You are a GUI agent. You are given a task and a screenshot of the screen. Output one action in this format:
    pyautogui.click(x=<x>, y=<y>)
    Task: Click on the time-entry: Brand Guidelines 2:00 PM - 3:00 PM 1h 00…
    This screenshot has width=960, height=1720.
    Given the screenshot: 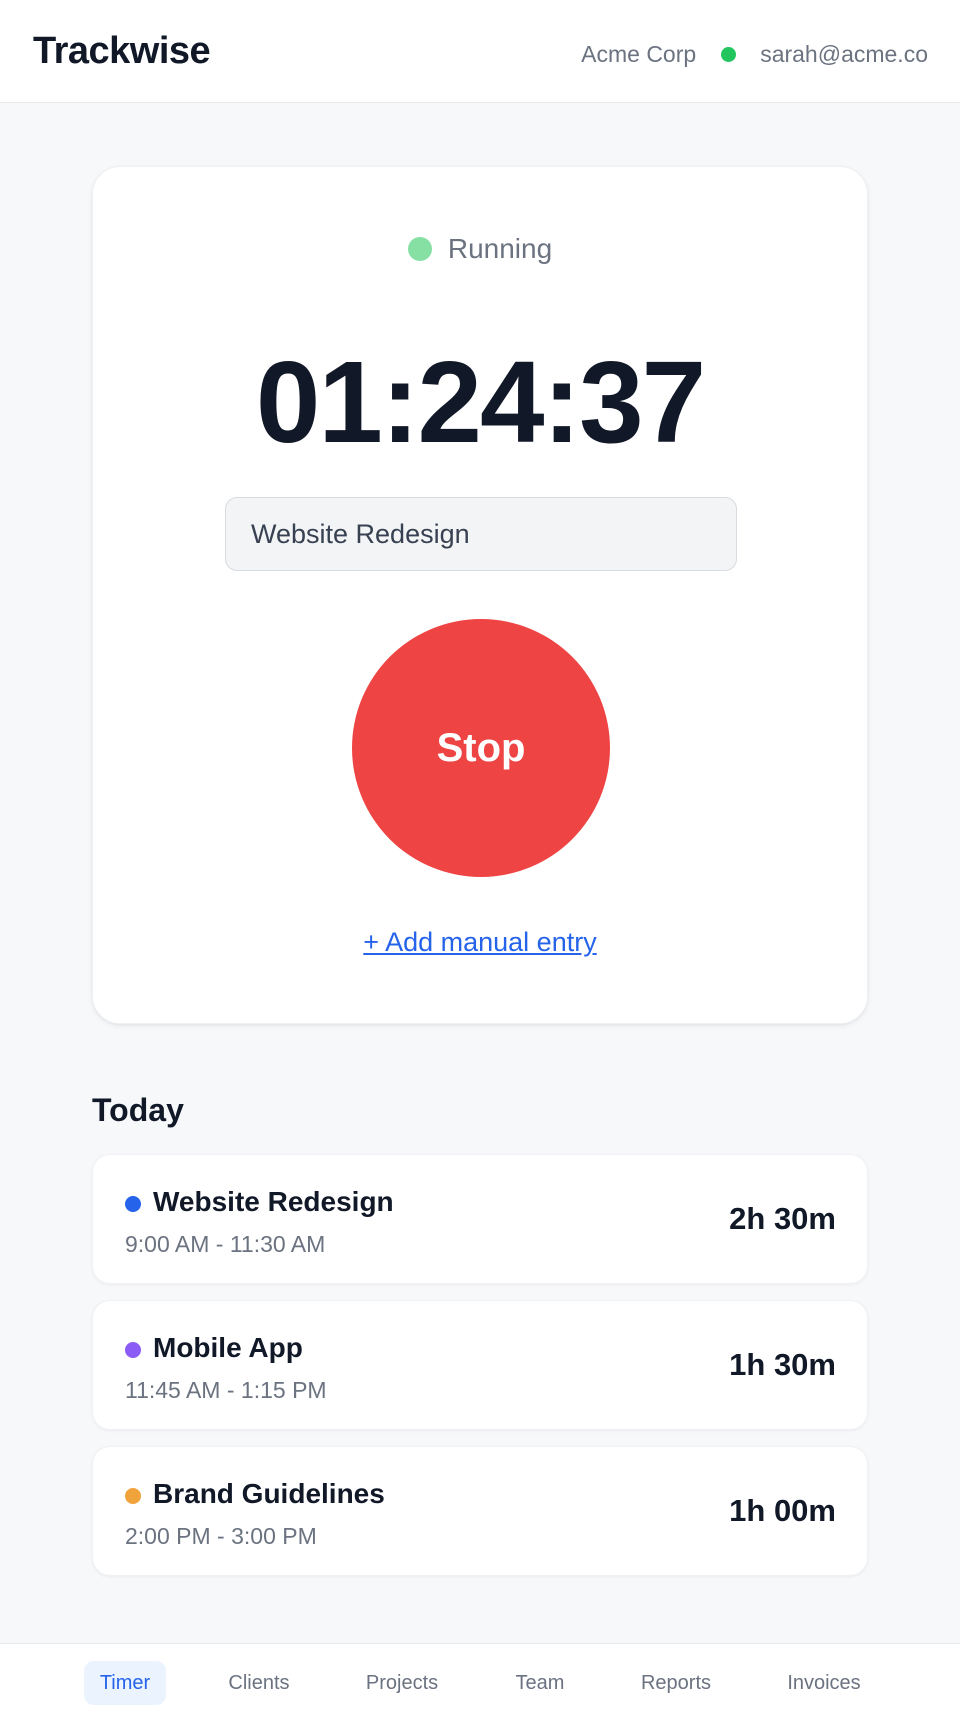 What is the action you would take?
    pyautogui.click(x=480, y=1511)
    